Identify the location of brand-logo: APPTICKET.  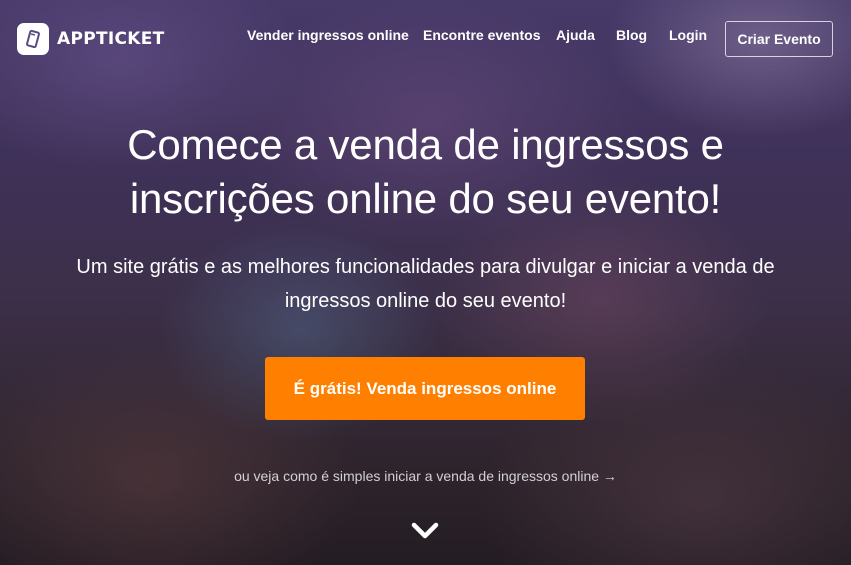
(91, 38).